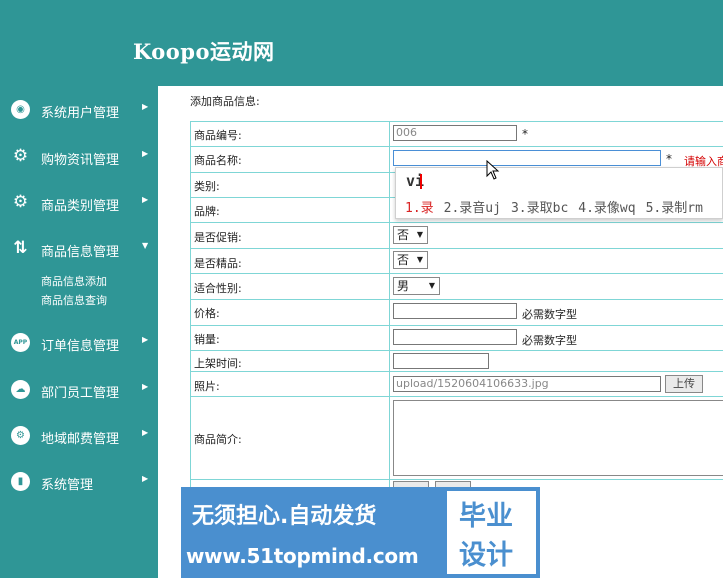  What do you see at coordinates (486, 555) in the screenshot?
I see `watermark-badge-bottom: 设计` at bounding box center [486, 555].